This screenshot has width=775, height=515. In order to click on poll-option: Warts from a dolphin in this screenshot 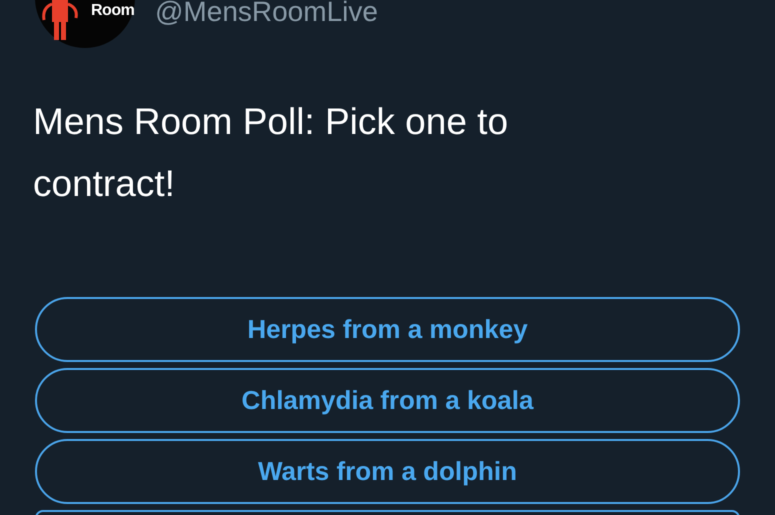, I will do `click(387, 471)`.